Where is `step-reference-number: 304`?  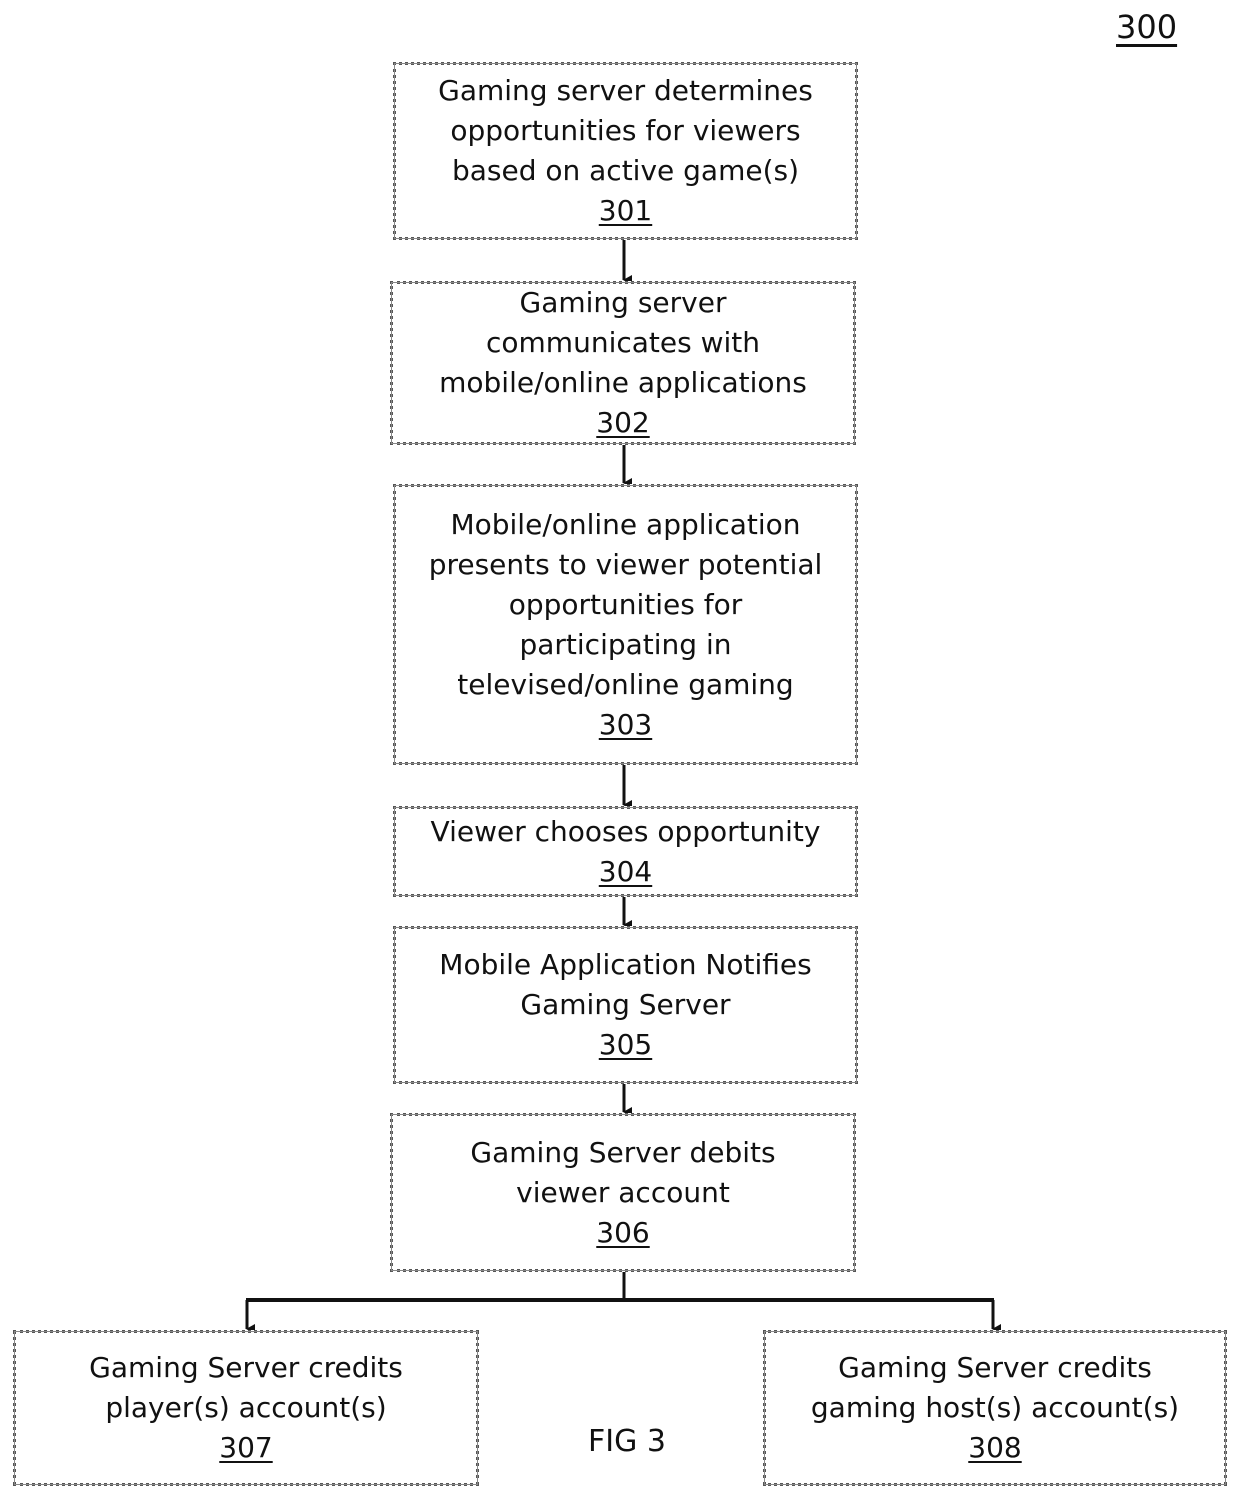
step-reference-number: 304 is located at coordinates (625, 871).